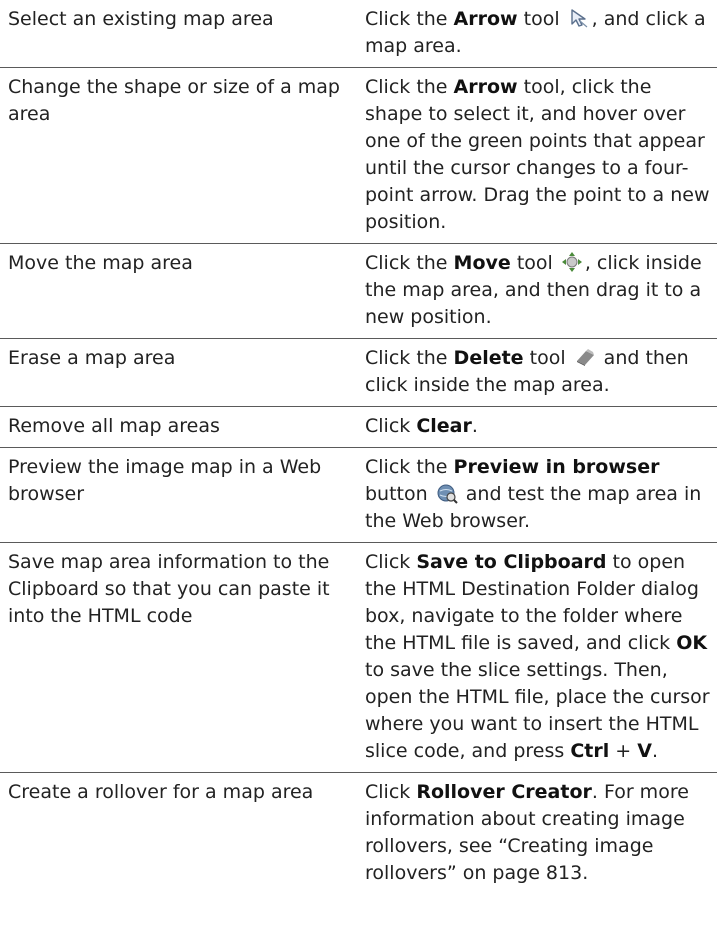 This screenshot has width=717, height=934. What do you see at coordinates (176, 291) in the screenshot?
I see `task-cell: Move the map area` at bounding box center [176, 291].